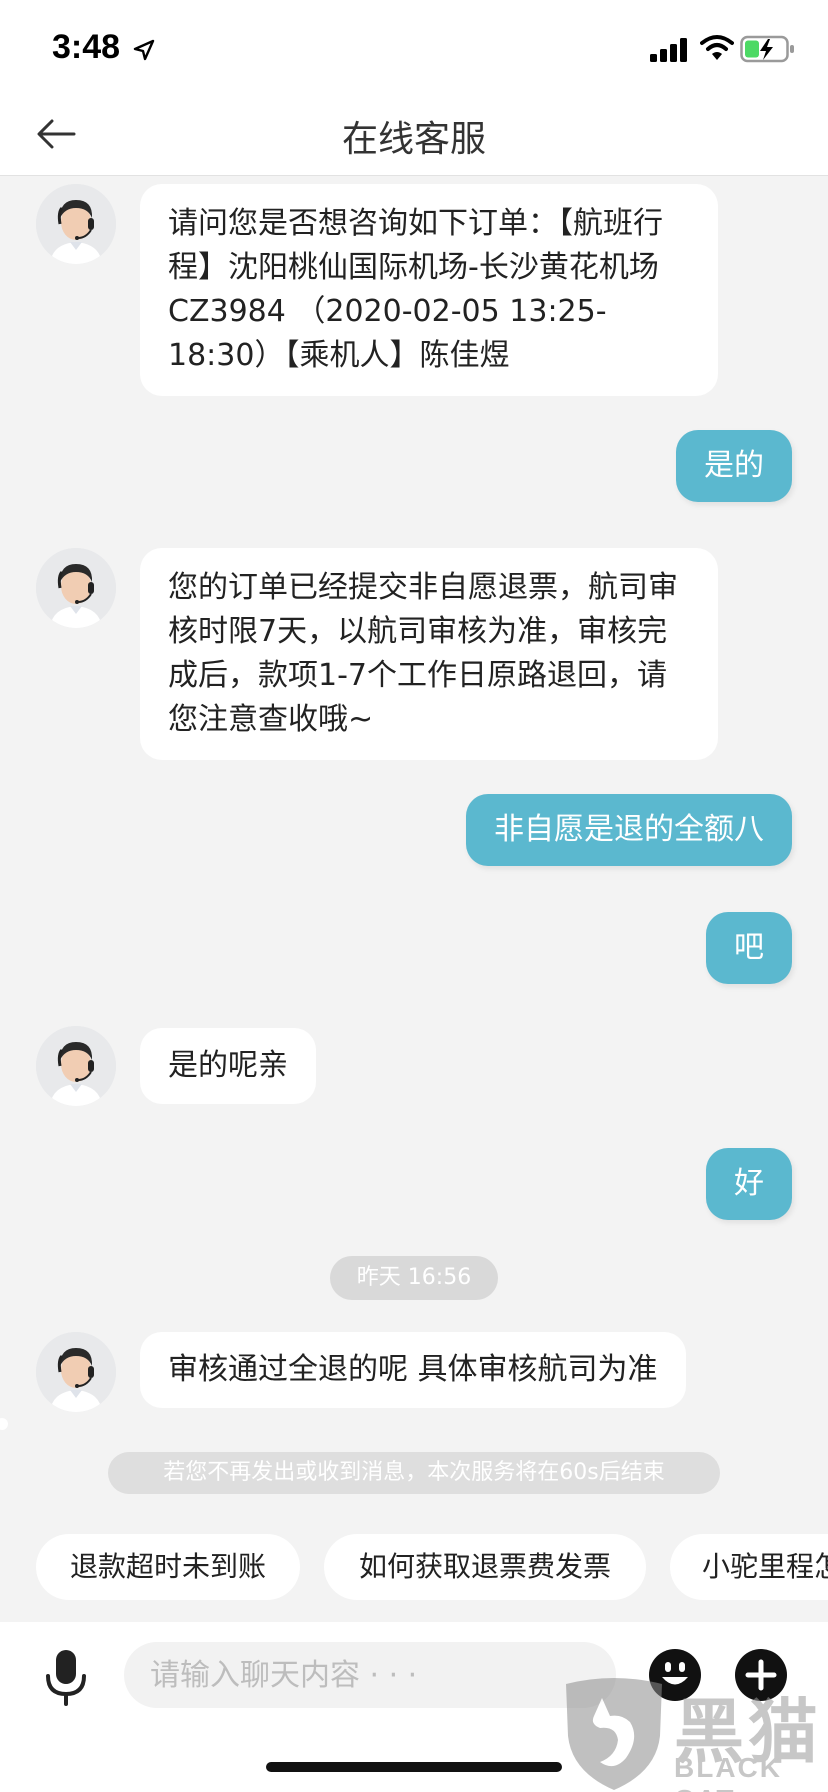 Image resolution: width=828 pixels, height=1792 pixels. Describe the element at coordinates (370, 1675) in the screenshot. I see `chat-input` at that location.